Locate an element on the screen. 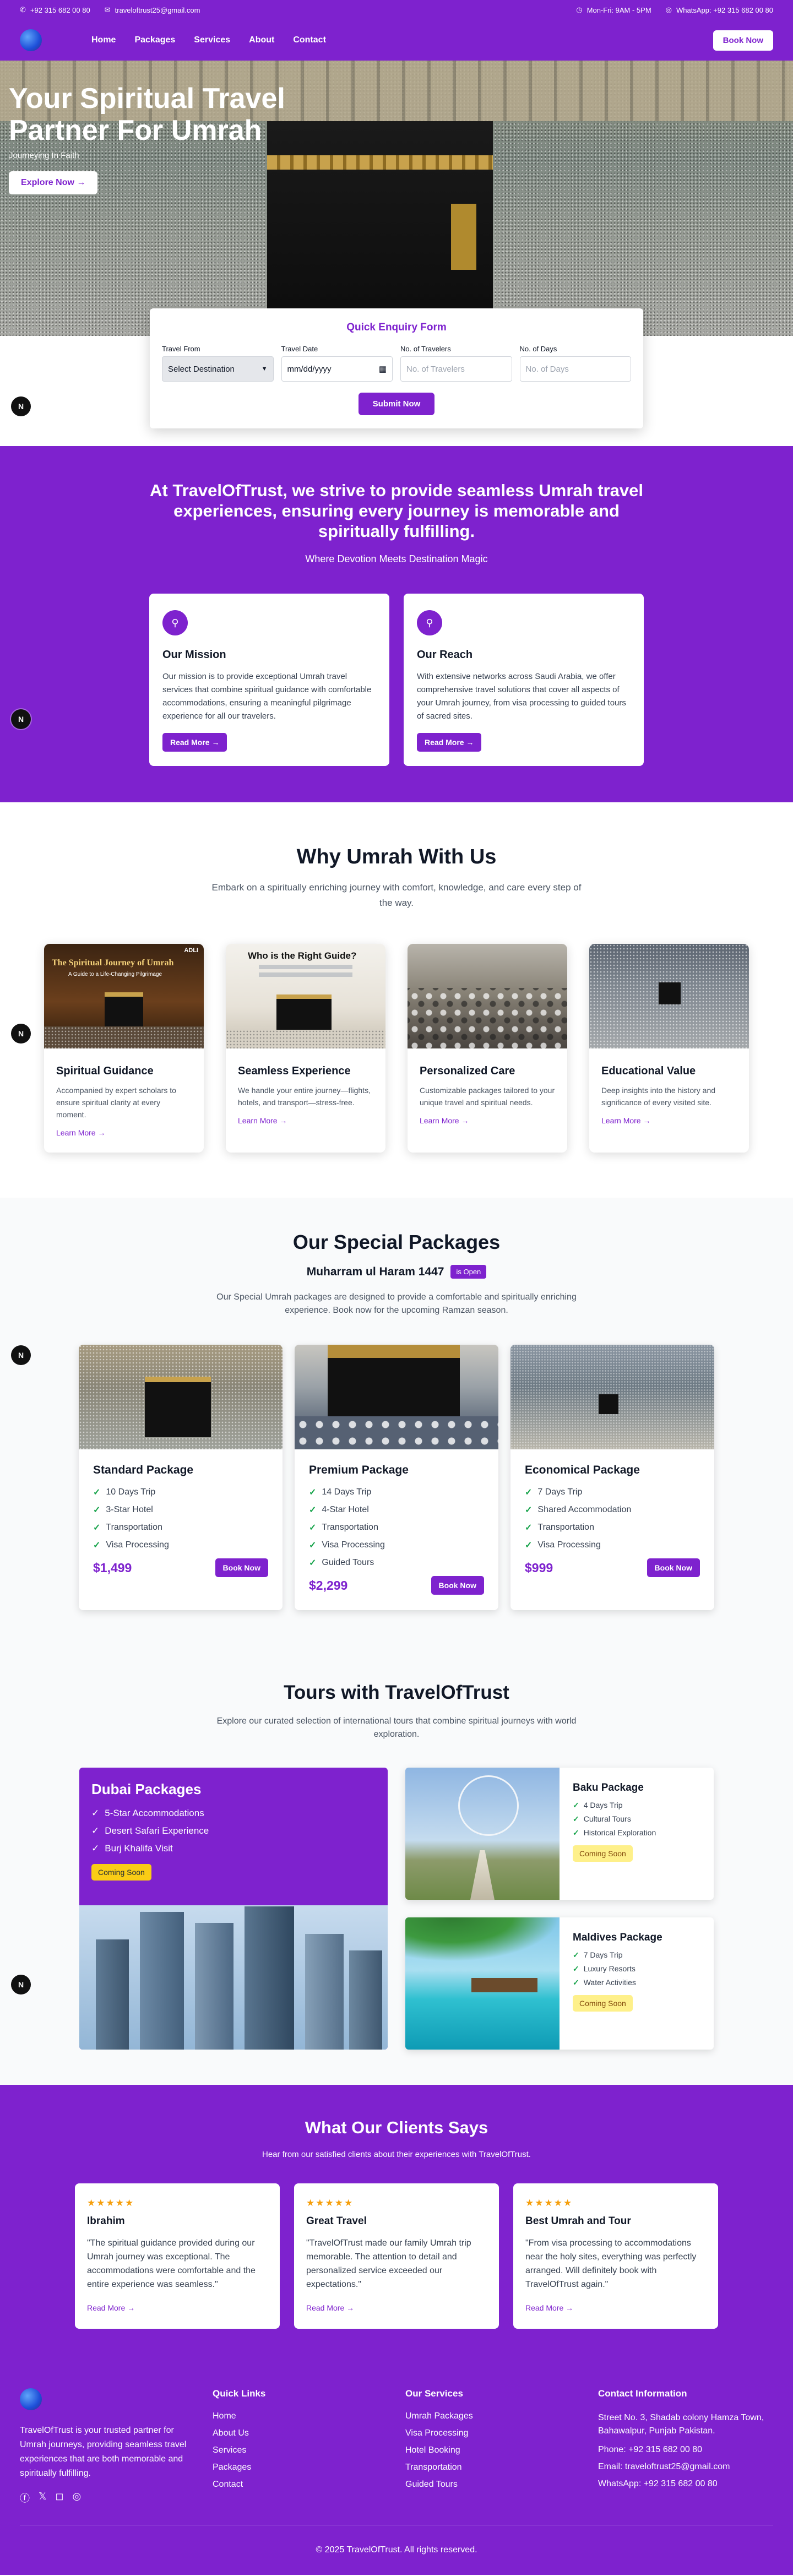 Image resolution: width=793 pixels, height=2576 pixels. footer-service-link: Visa Processing is located at coordinates (502, 2433).